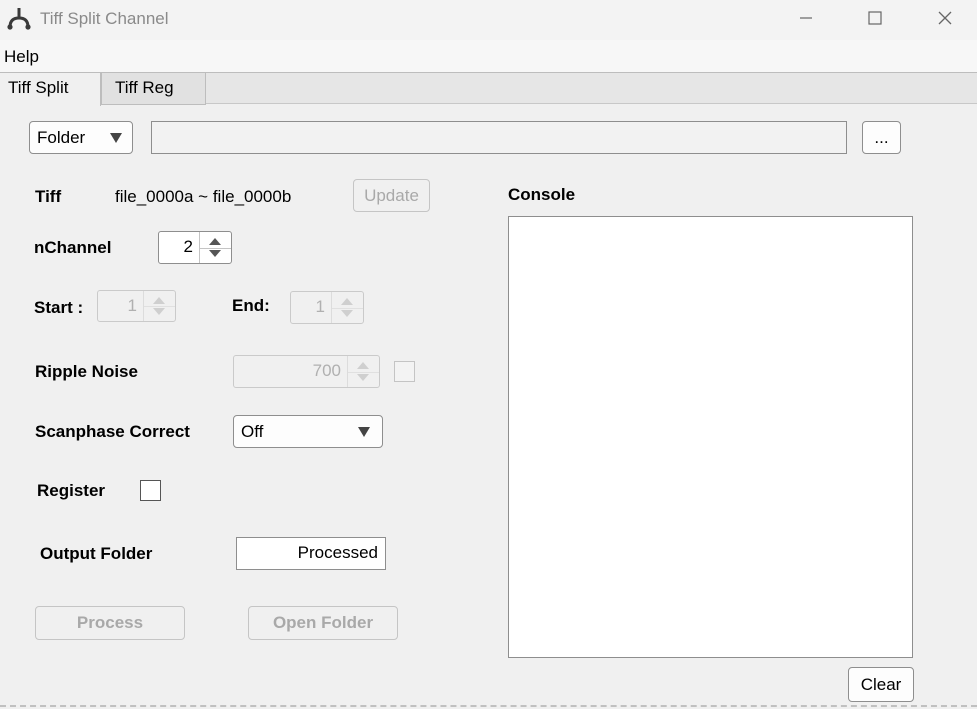 The width and height of the screenshot is (977, 709). What do you see at coordinates (499, 137) in the screenshot?
I see `path-input` at bounding box center [499, 137].